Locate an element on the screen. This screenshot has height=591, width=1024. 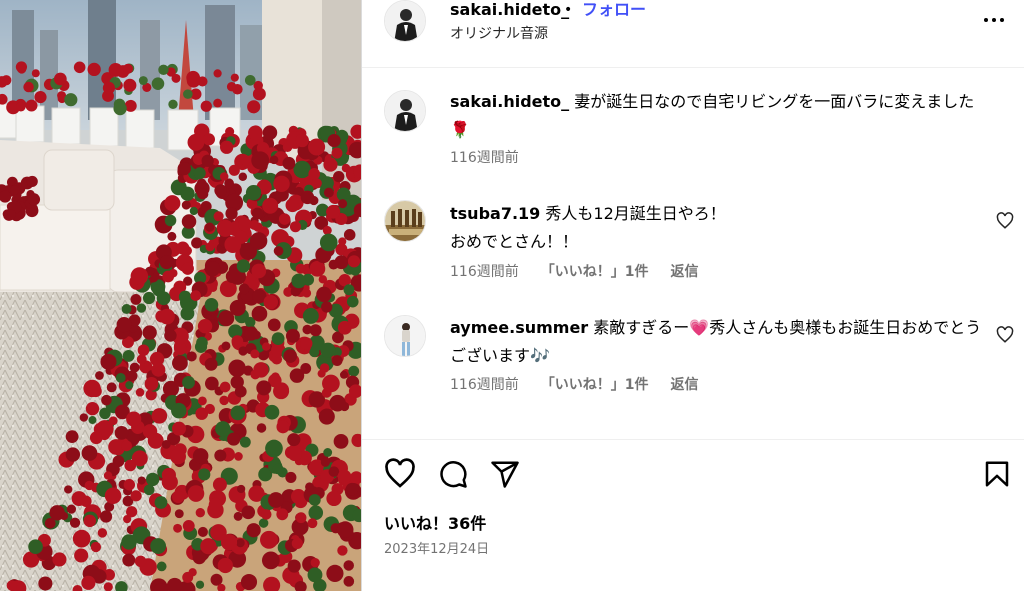
caption-body: 妻が誕生日なので自宅リビングを一面バラに変えました is located at coordinates (774, 101).